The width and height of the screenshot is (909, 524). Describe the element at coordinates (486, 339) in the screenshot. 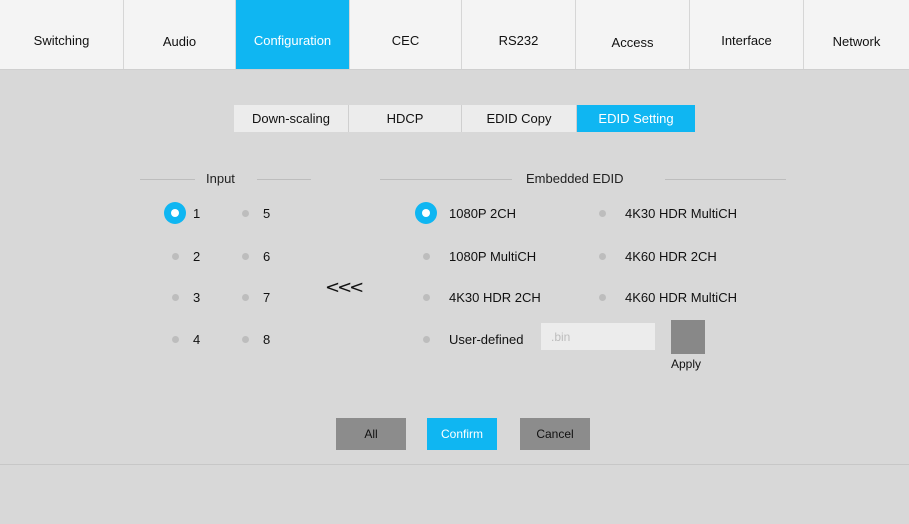

I see `radio-label: User-defined` at that location.